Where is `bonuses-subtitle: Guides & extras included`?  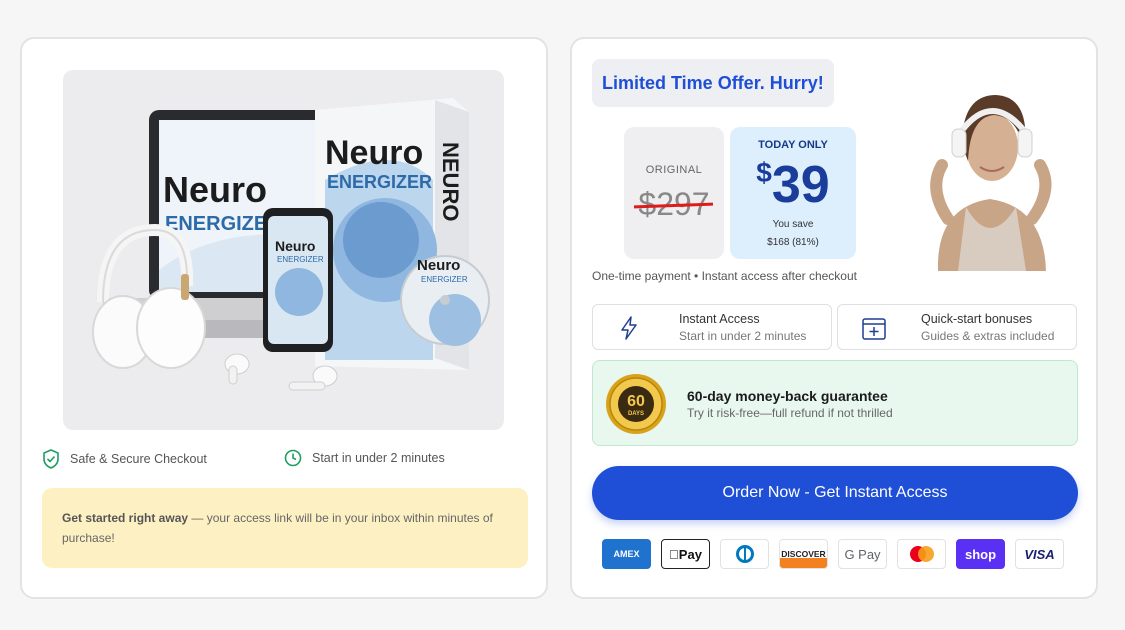
bonuses-subtitle: Guides & extras included is located at coordinates (988, 336).